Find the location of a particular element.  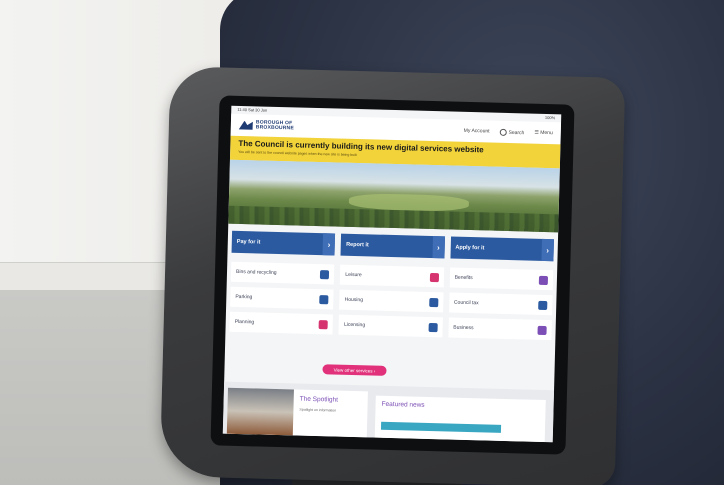

service-licensing: Licensing is located at coordinates (390, 326).